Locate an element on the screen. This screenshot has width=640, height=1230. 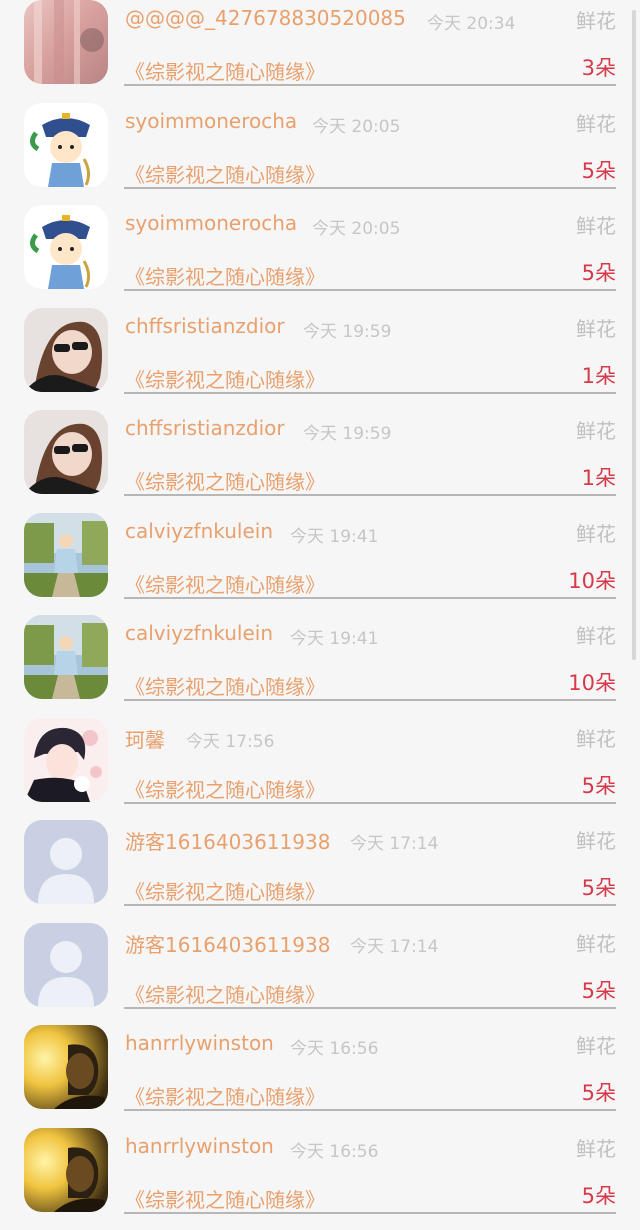
timestamp: 今天 17:56 is located at coordinates (230, 739).